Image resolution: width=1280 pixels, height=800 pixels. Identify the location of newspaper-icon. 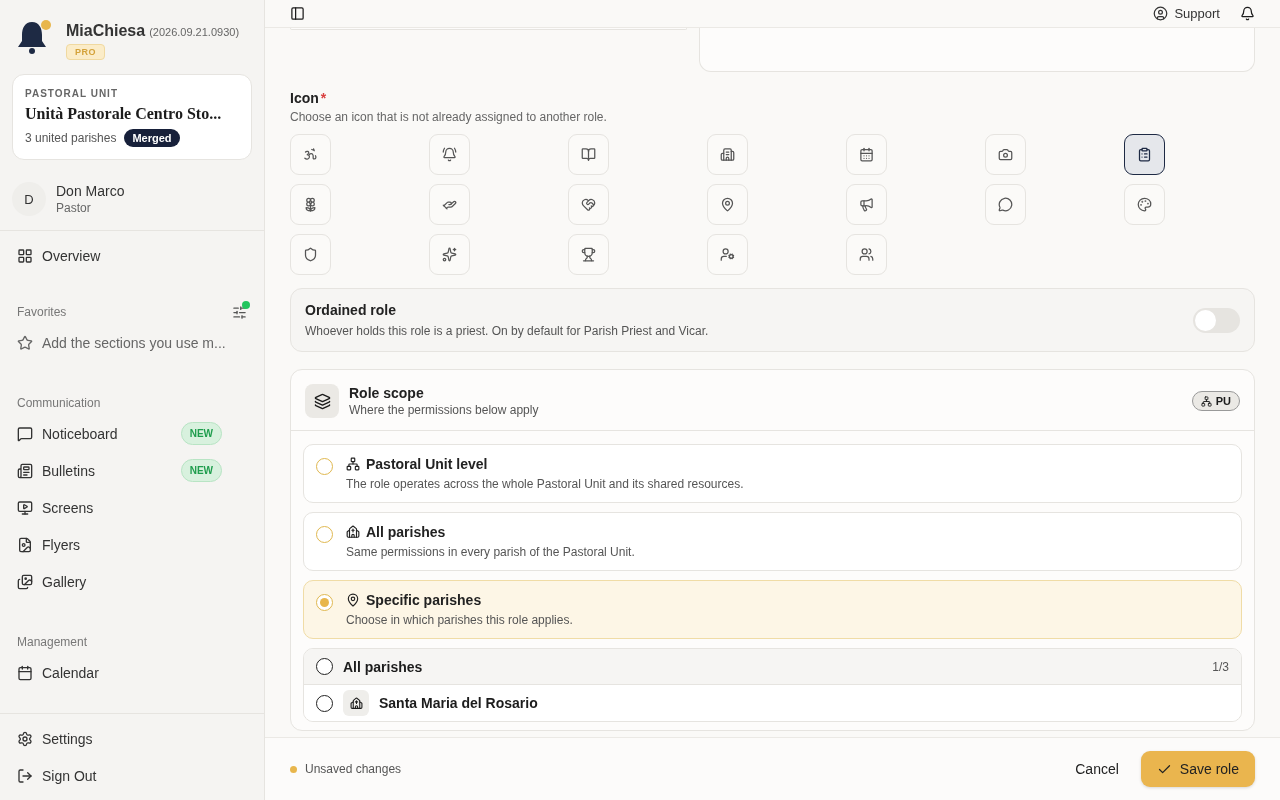
(25, 470).